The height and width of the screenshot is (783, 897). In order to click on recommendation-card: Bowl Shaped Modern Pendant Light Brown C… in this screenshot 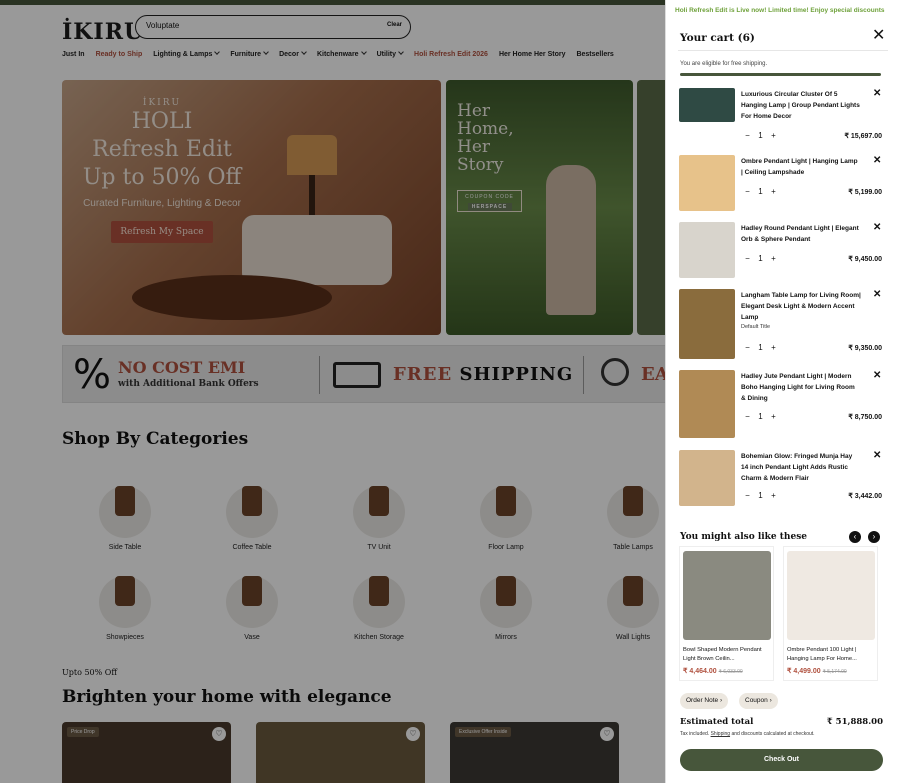, I will do `click(726, 613)`.